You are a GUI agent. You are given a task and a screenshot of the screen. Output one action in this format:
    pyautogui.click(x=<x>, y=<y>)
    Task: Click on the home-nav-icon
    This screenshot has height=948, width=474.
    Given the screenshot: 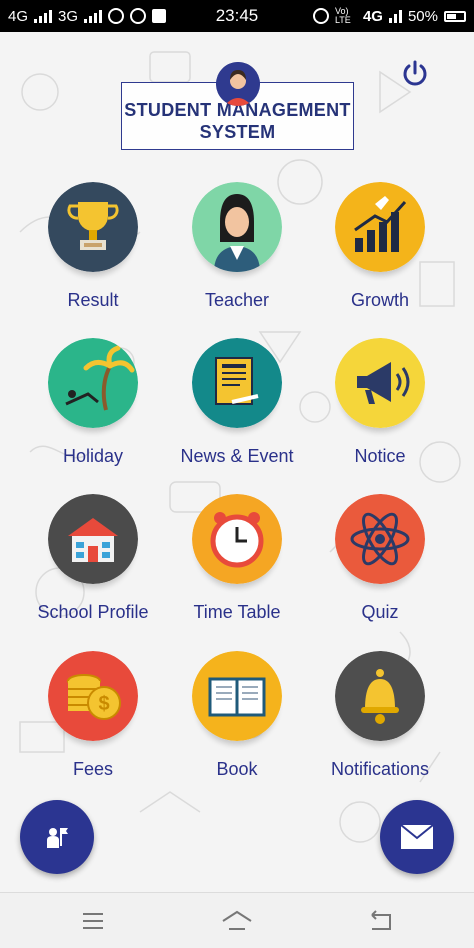 What is the action you would take?
    pyautogui.click(x=237, y=921)
    